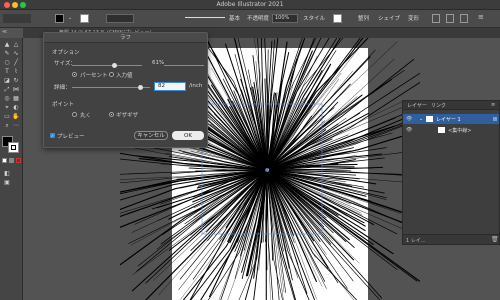 The height and width of the screenshot is (300, 500). I want to click on corner-radio, so click(111, 114).